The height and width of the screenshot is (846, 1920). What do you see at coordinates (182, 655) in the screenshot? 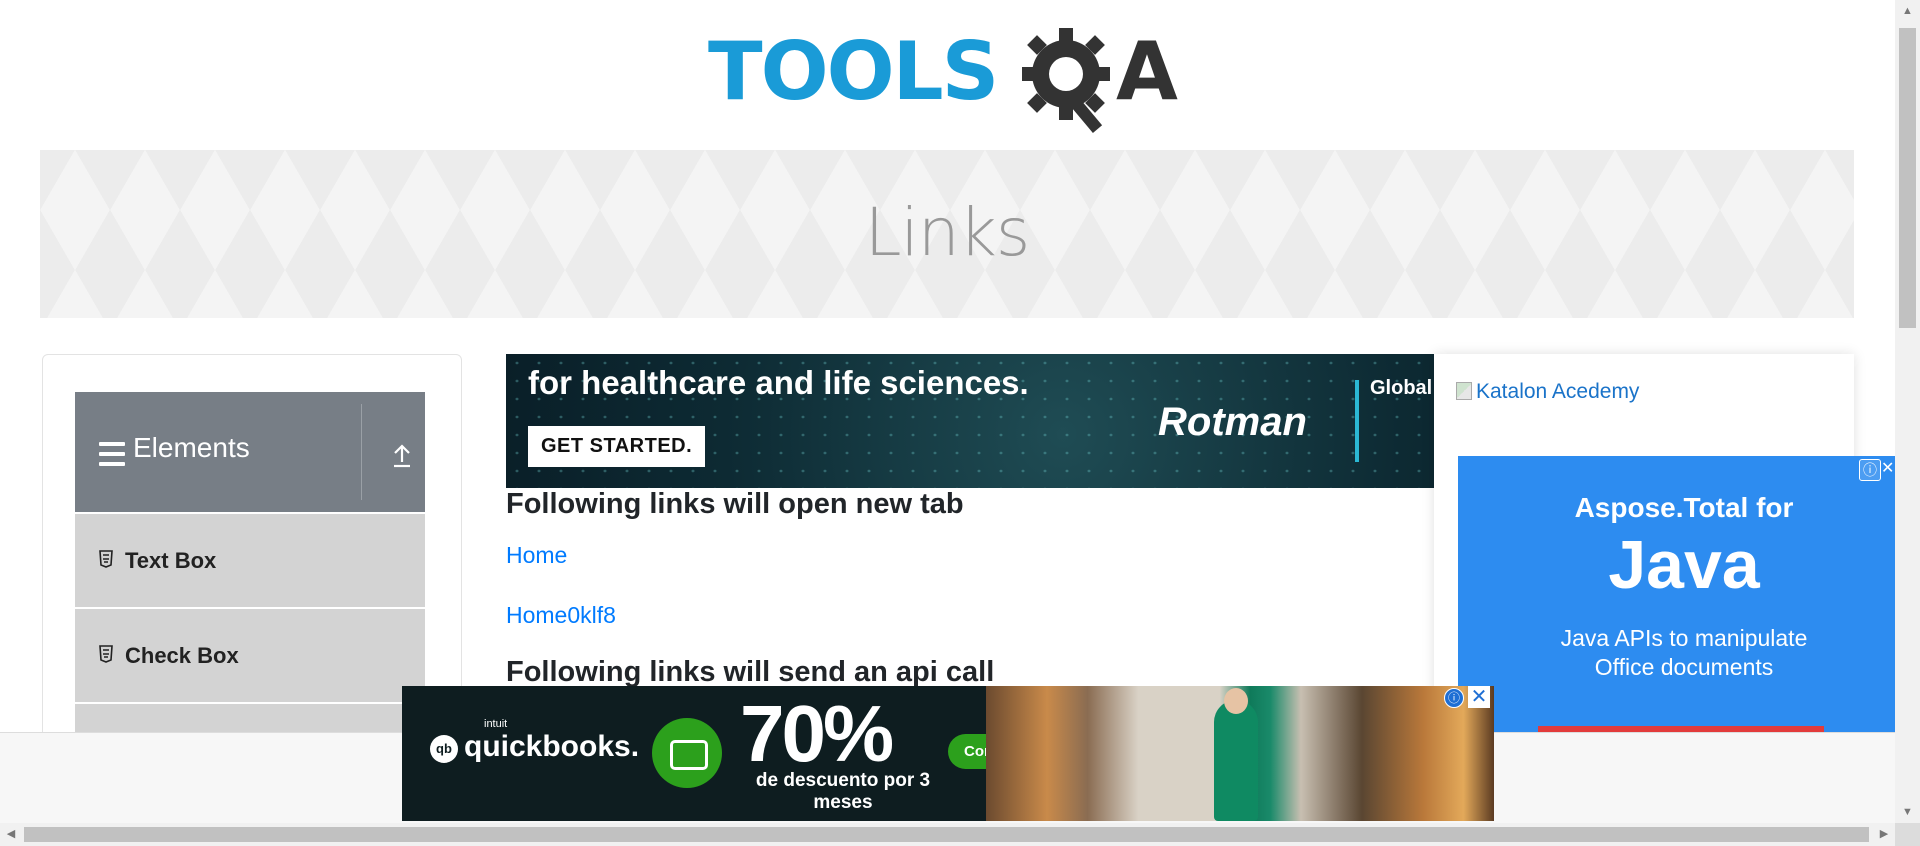
I see `sidebar-item-label: Check Box` at bounding box center [182, 655].